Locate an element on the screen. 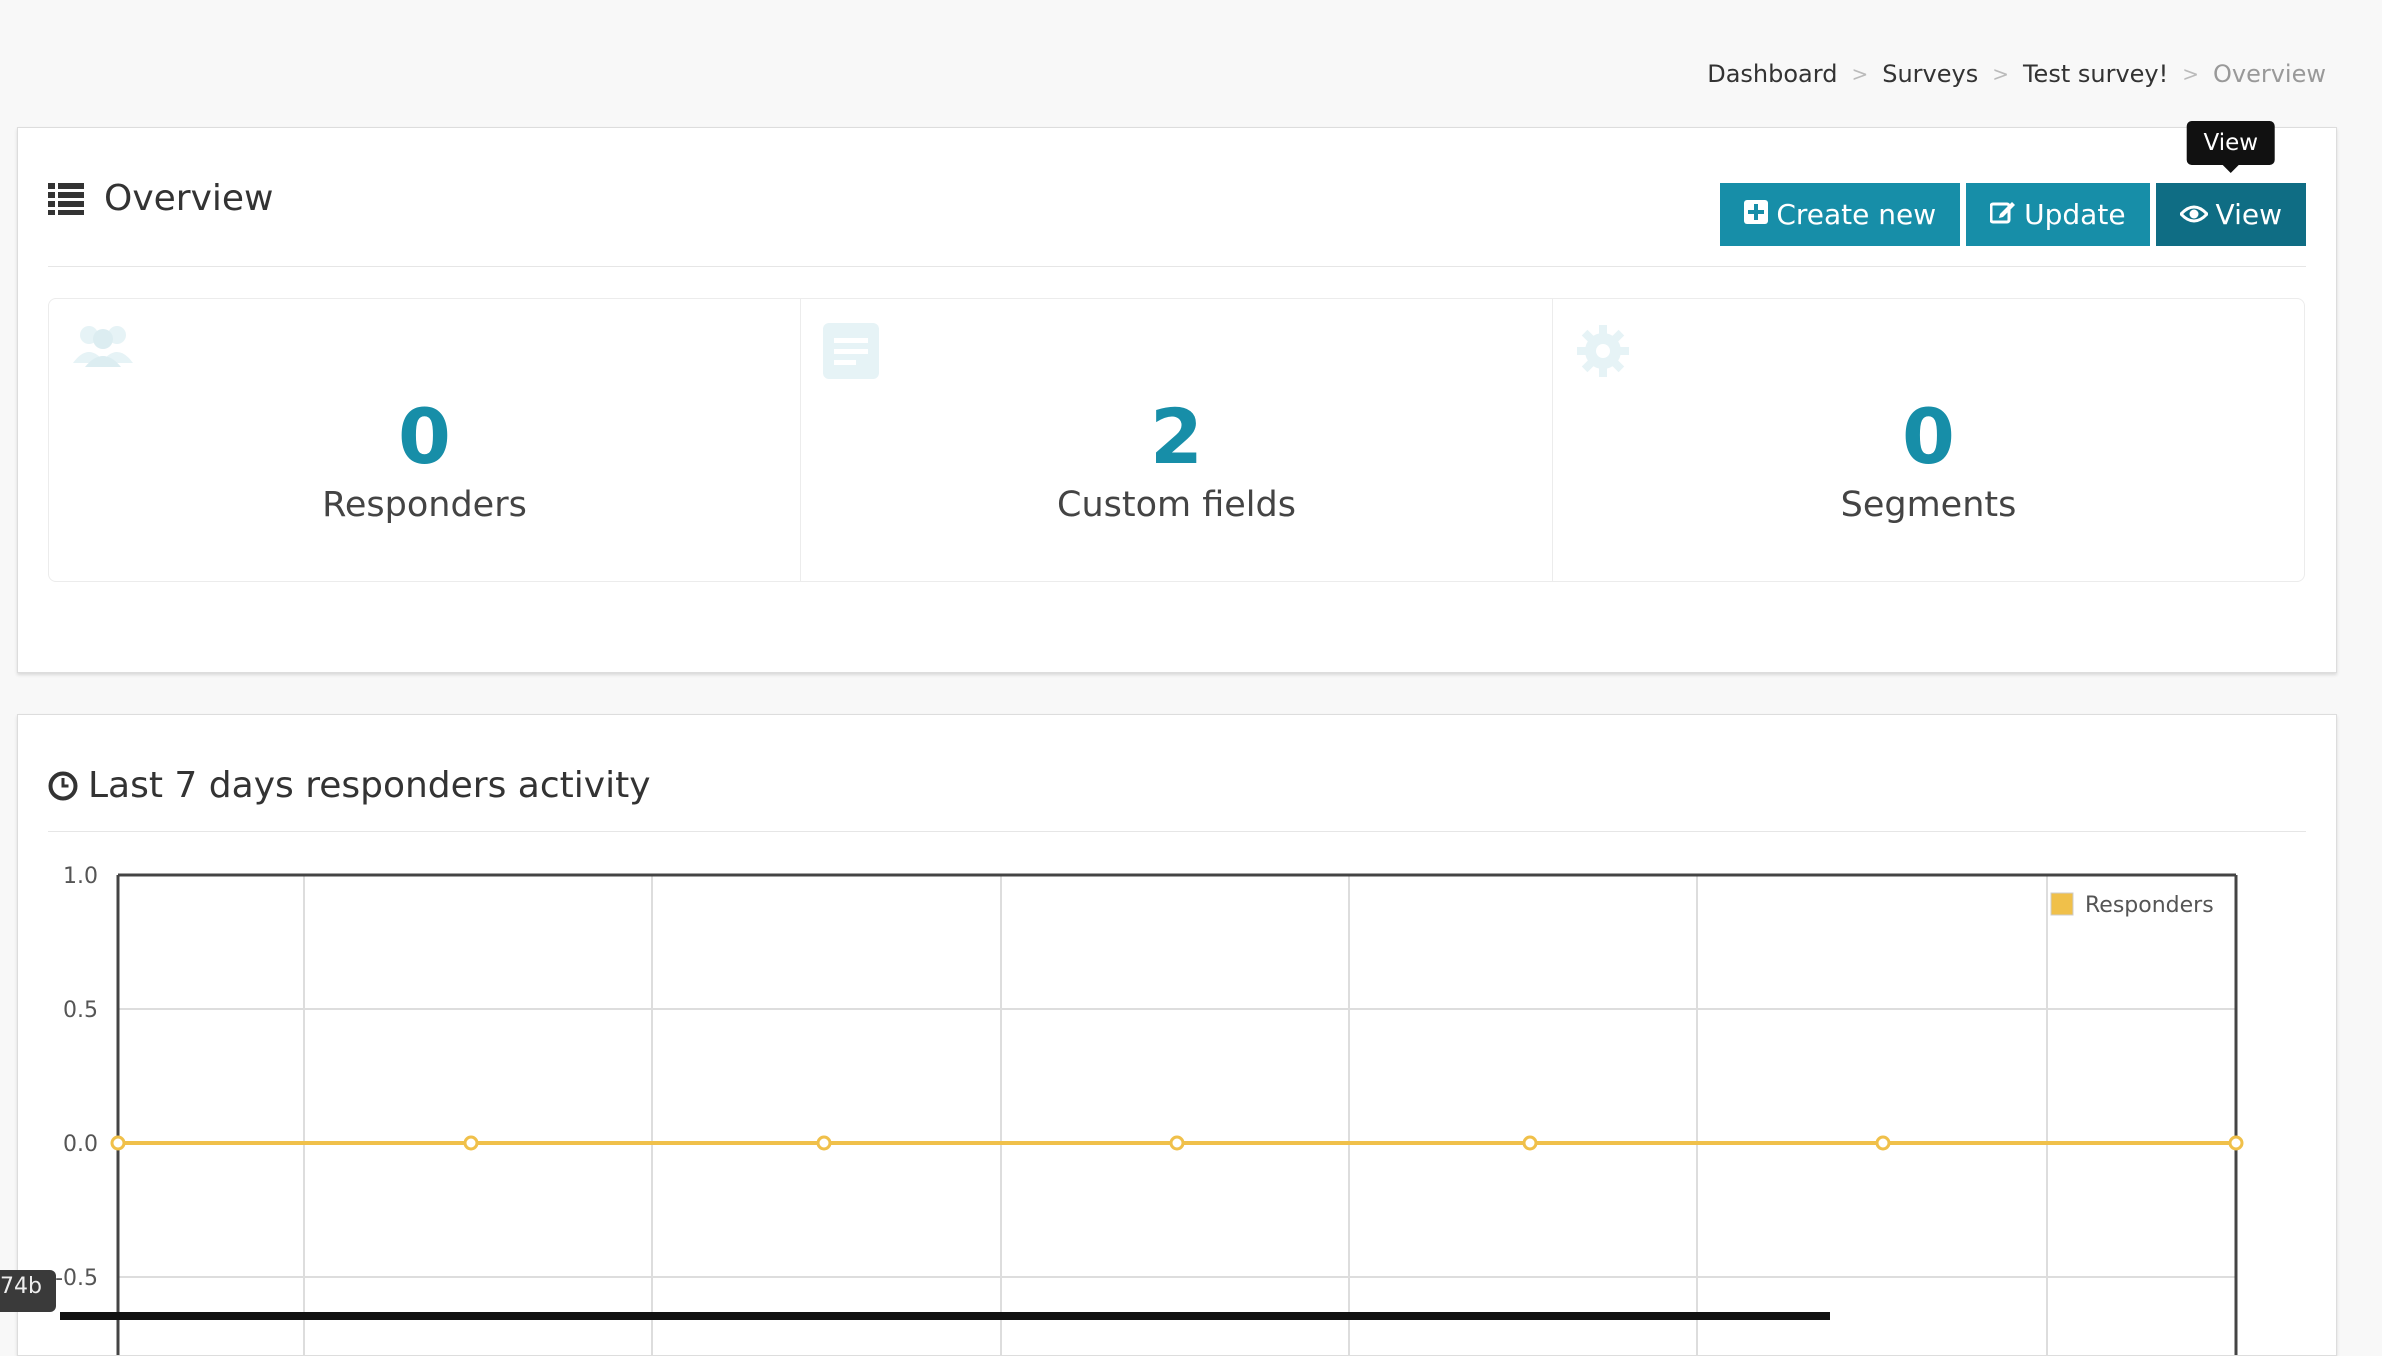 This screenshot has height=1356, width=2382. update-button: Update is located at coordinates (2058, 214).